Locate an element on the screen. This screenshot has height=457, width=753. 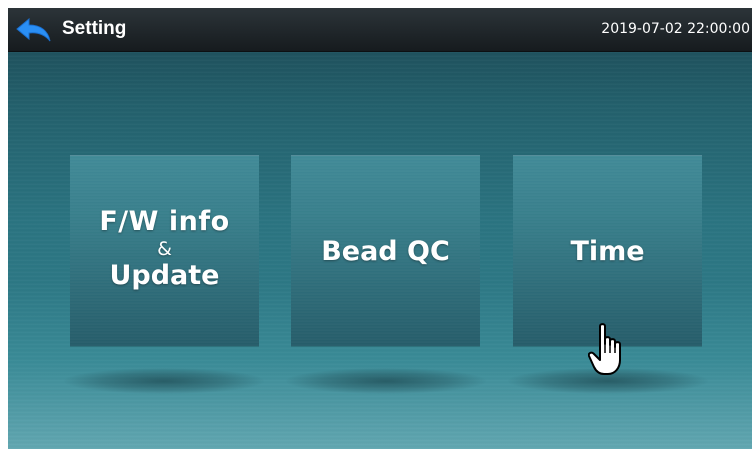
fw-info-update-label: F/W info & Update is located at coordinates (164, 249).